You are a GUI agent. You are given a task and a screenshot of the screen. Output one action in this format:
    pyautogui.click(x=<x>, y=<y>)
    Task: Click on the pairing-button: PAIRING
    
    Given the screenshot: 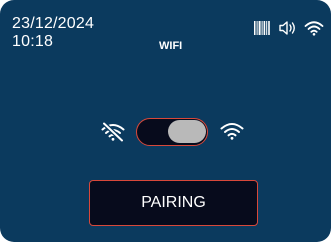 What is the action you would take?
    pyautogui.click(x=173, y=203)
    